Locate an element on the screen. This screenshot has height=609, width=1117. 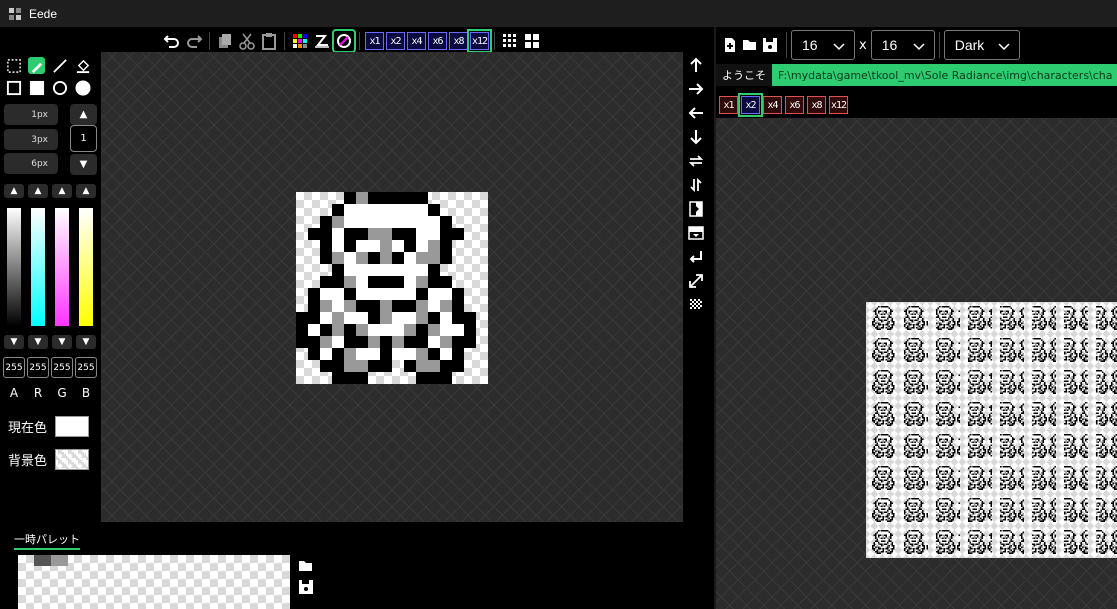
cut-icon is located at coordinates (247, 41).